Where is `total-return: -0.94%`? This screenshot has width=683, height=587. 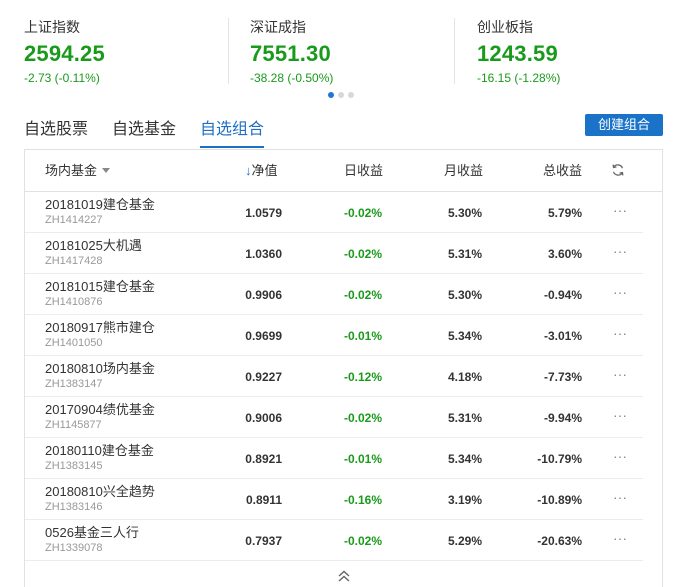
total-return: -0.94% is located at coordinates (562, 295).